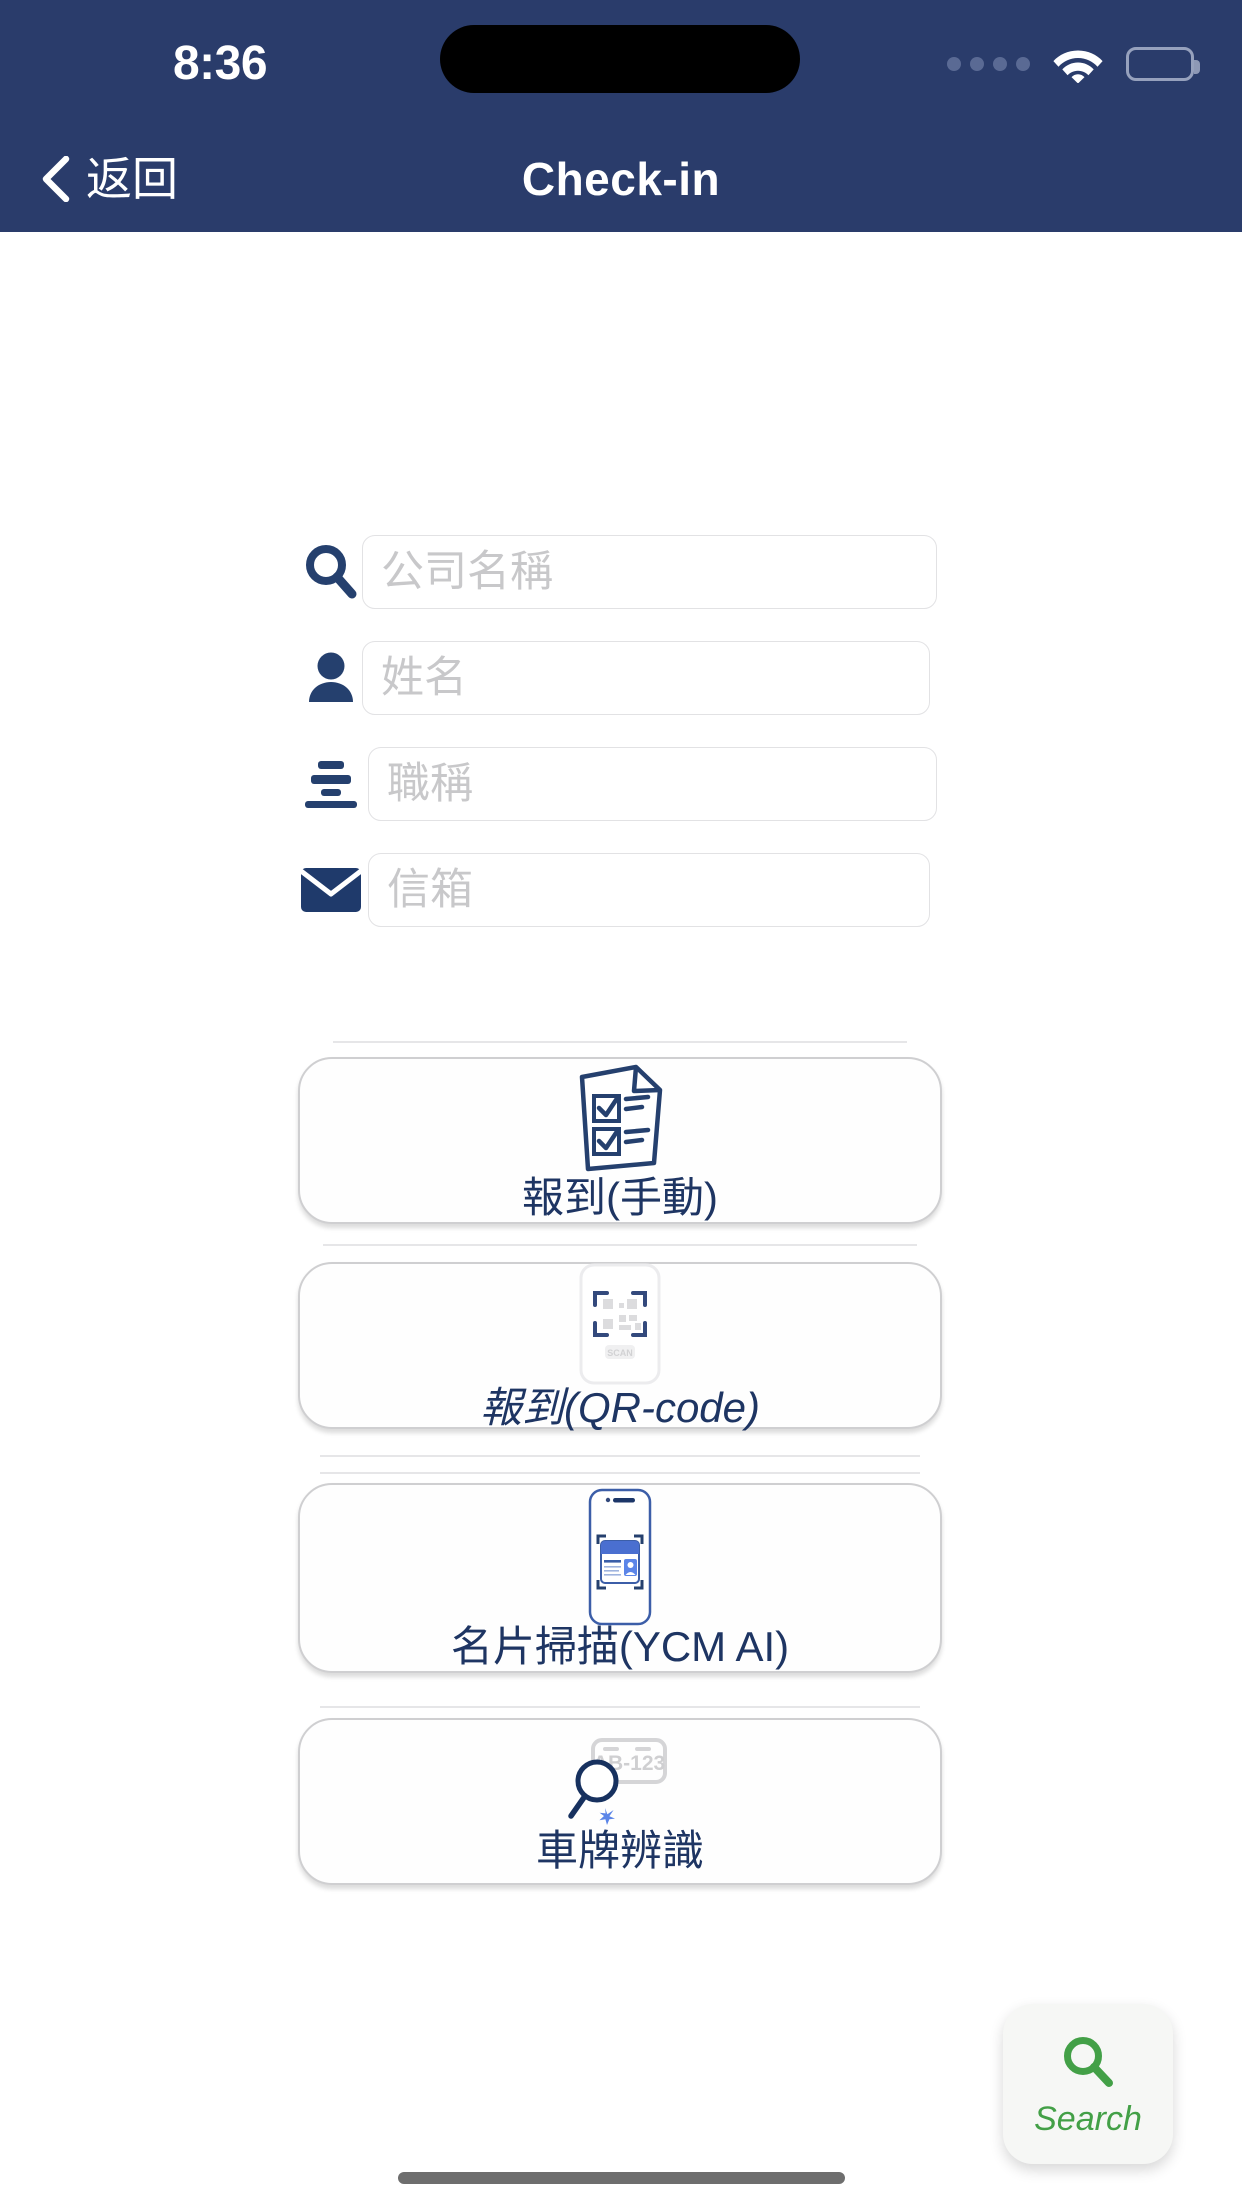  I want to click on action-manual-checkin: 報到(手動), so click(620, 1140).